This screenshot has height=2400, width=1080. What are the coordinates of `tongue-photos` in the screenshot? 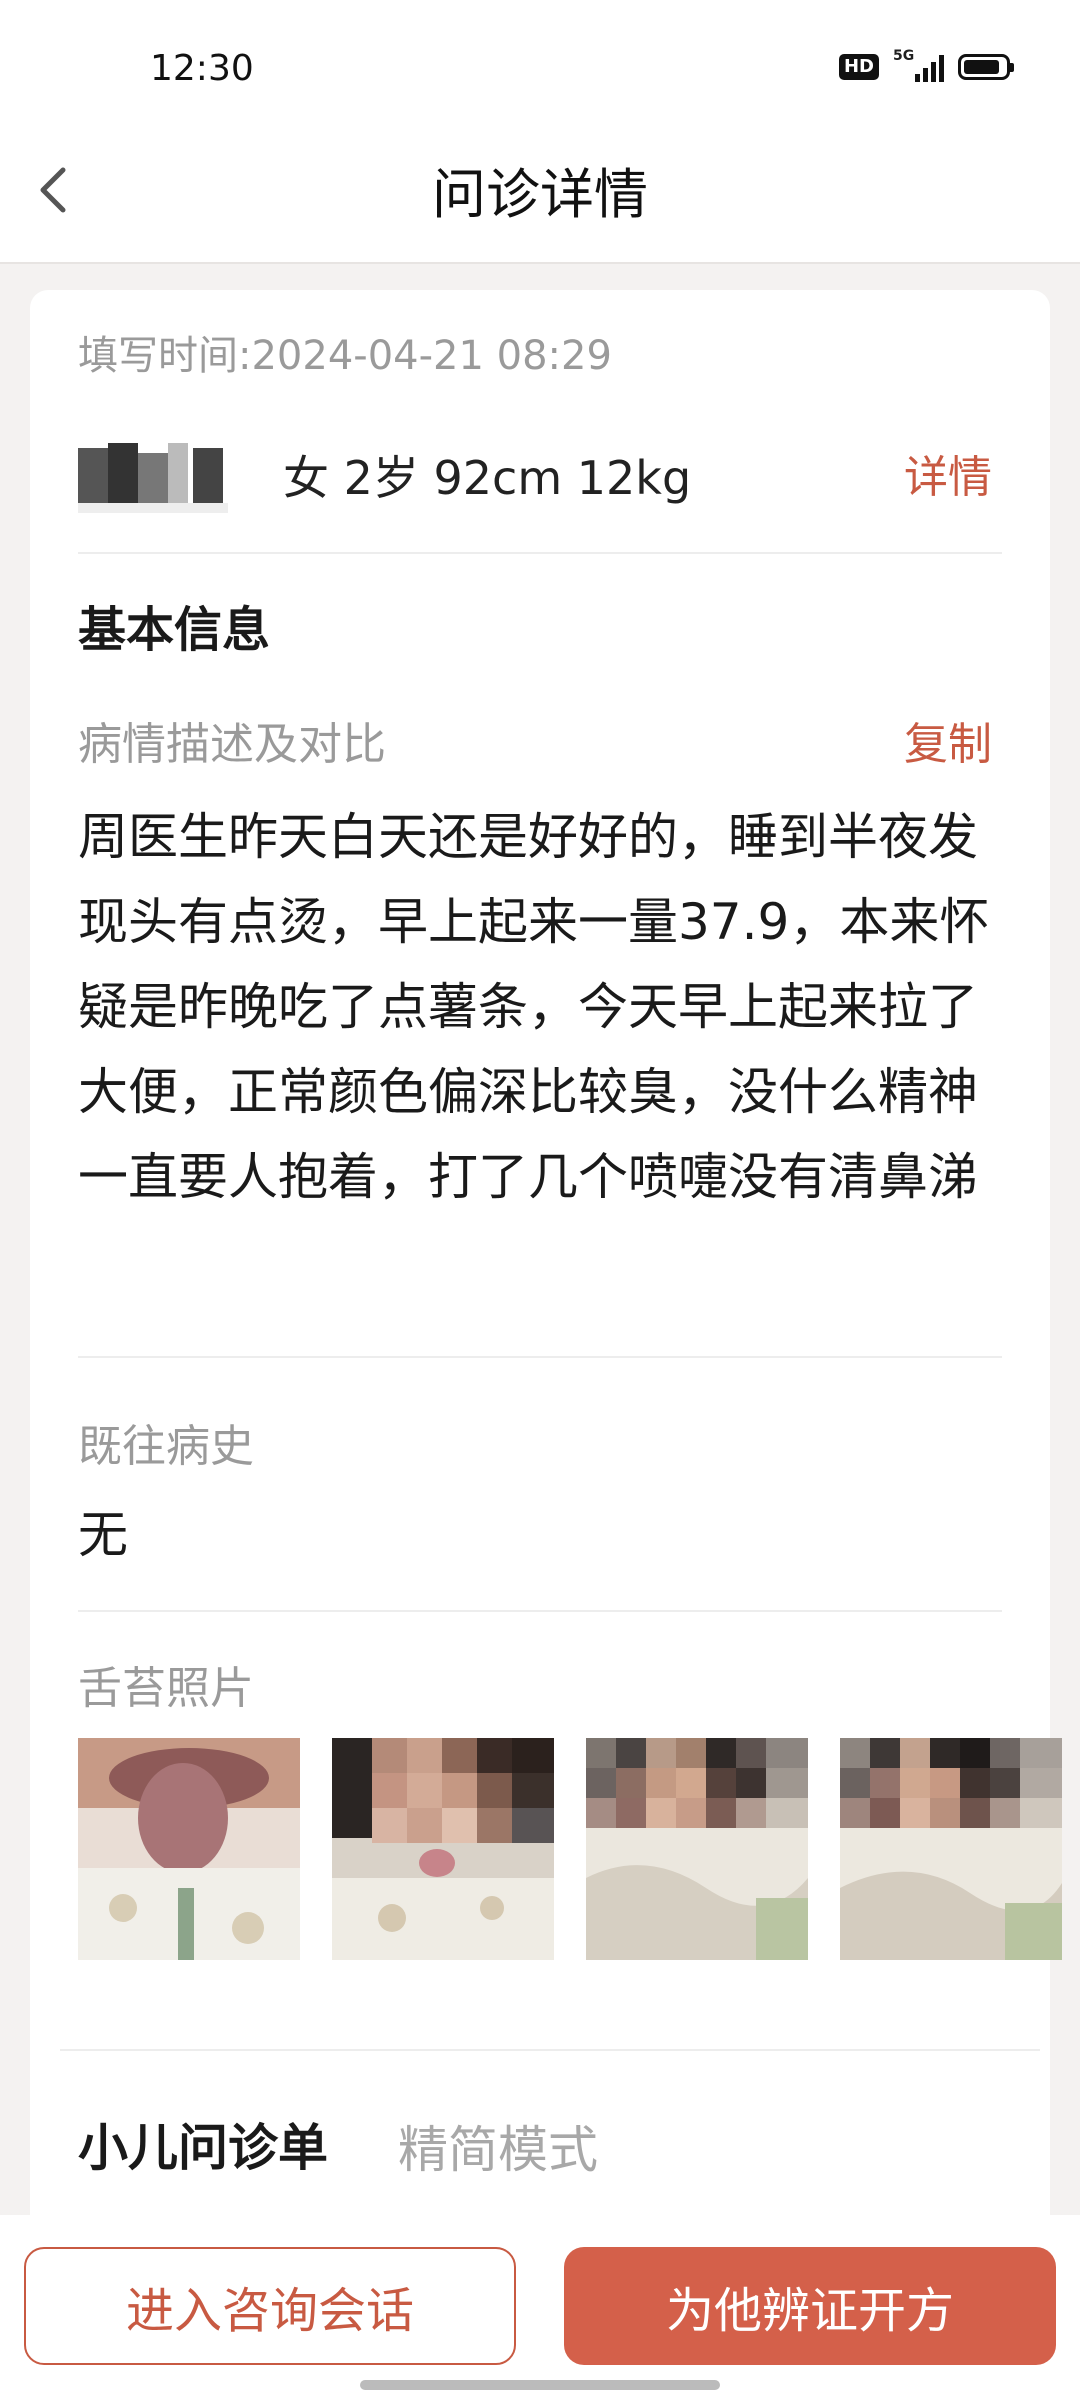 It's located at (570, 1849).